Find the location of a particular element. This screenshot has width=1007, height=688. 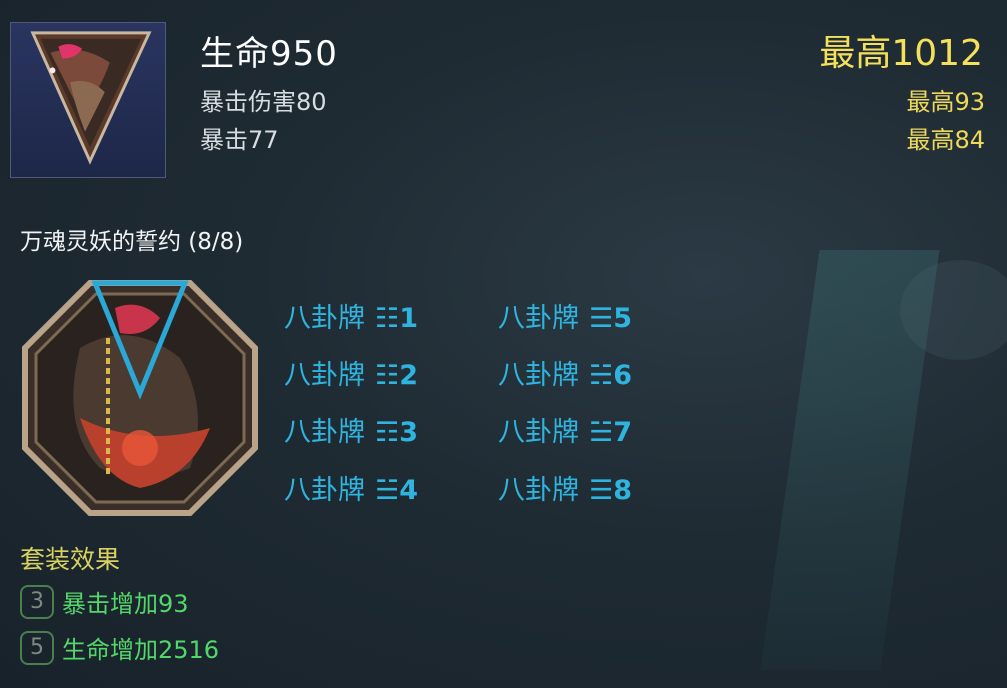

set-effect-text: 生命增加2516 is located at coordinates (141, 650).